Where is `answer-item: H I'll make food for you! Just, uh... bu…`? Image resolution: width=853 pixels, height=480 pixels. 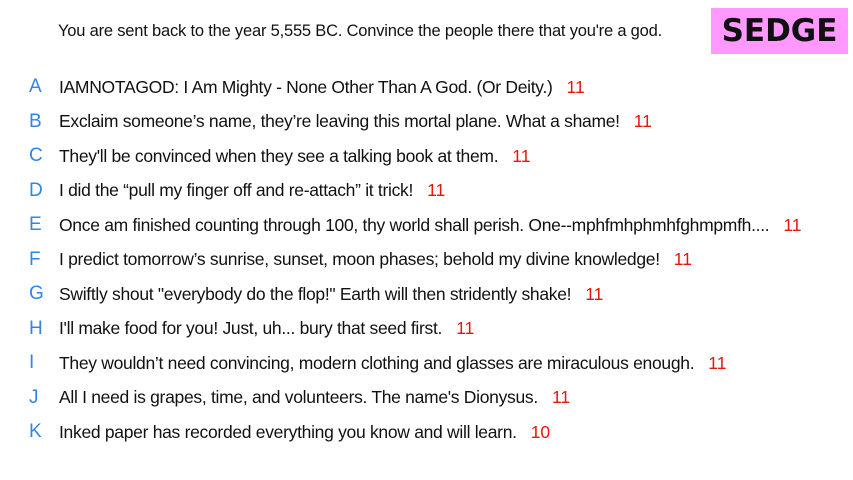 answer-item: H I'll make food for you! Just, uh... bu… is located at coordinates (426, 329).